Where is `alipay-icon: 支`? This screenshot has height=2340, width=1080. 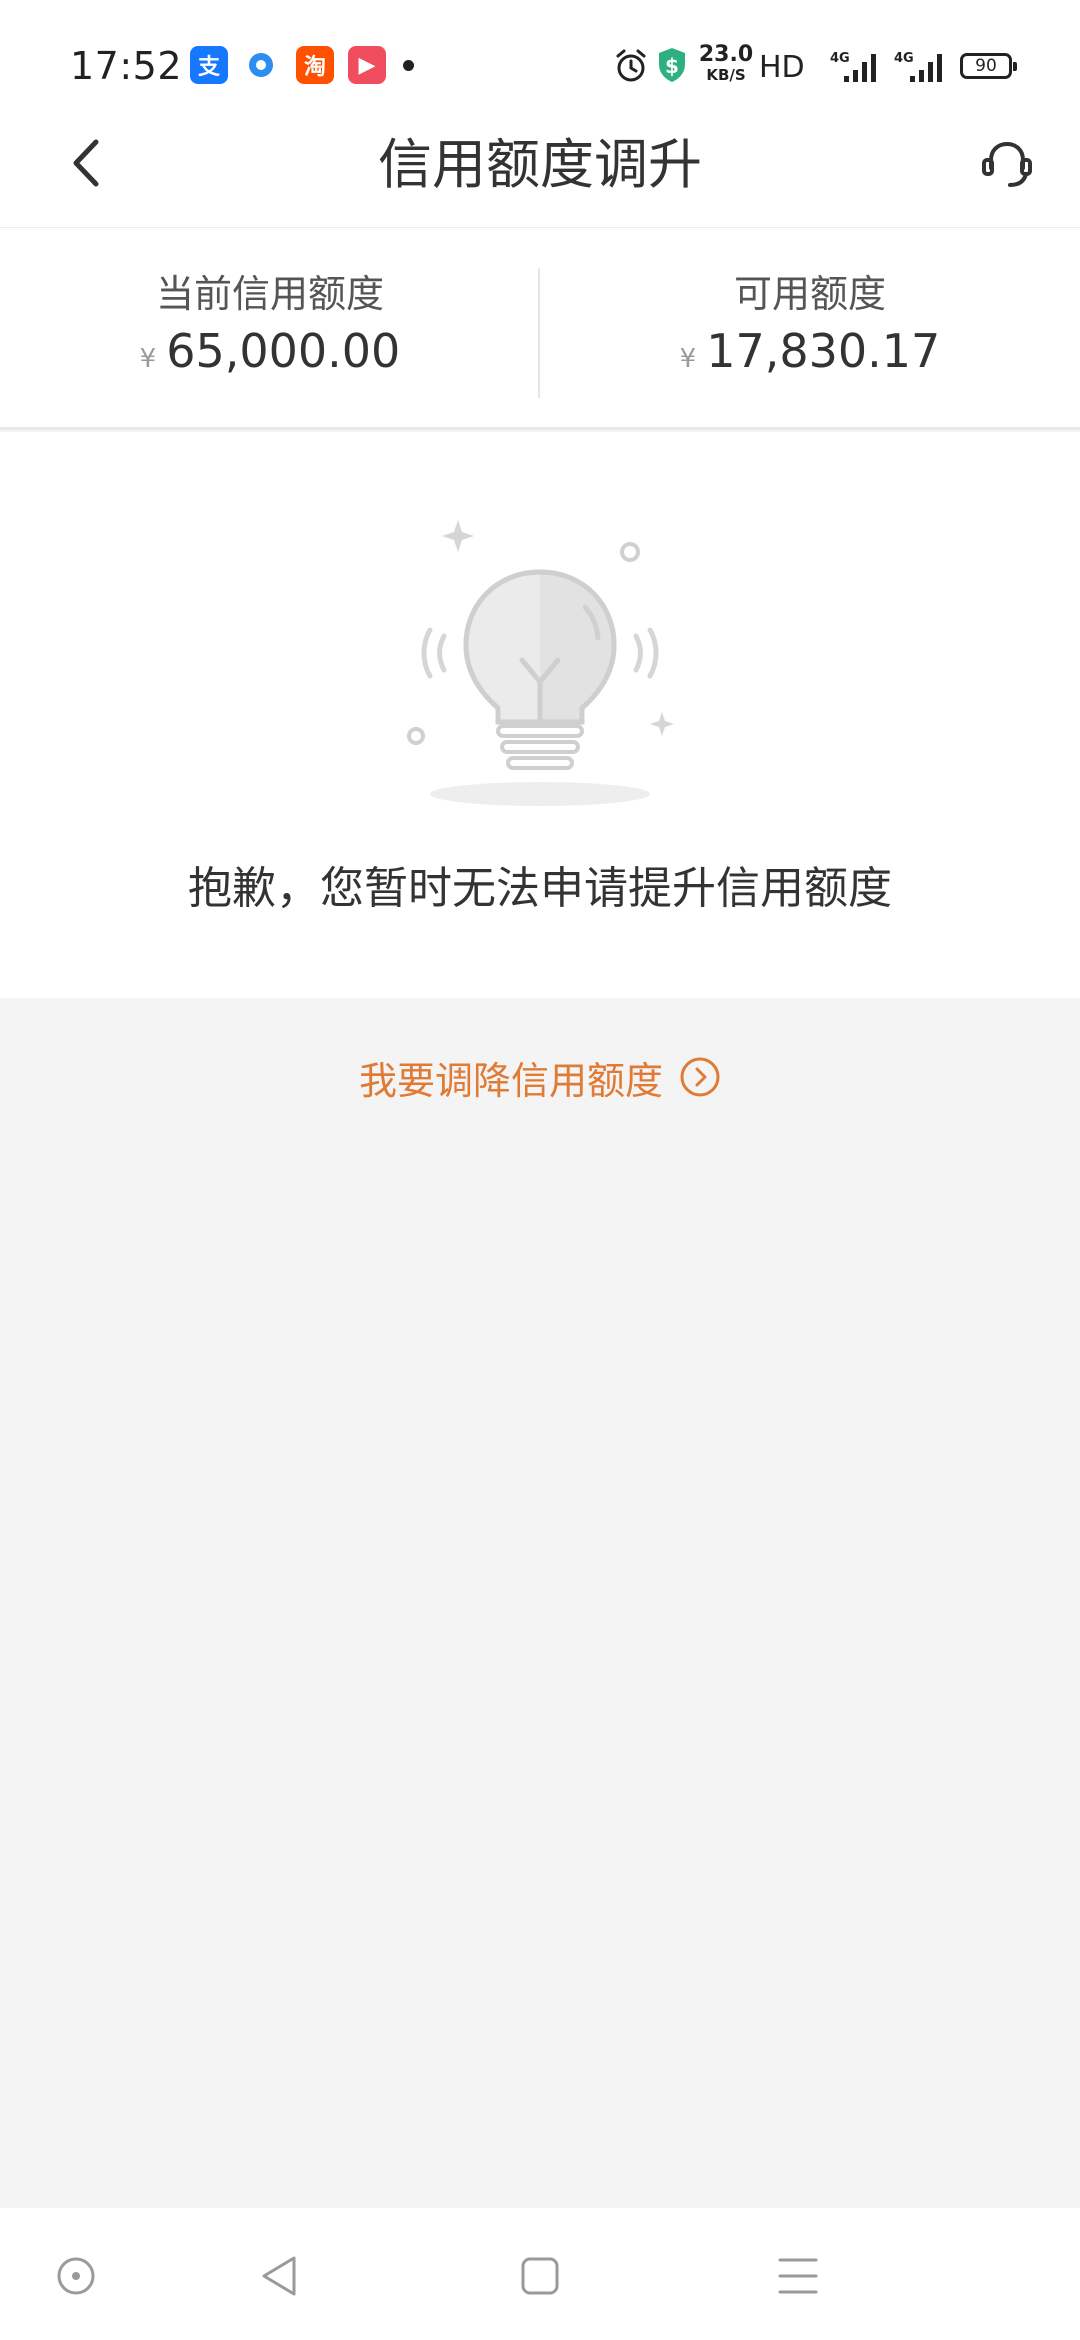 alipay-icon: 支 is located at coordinates (209, 65).